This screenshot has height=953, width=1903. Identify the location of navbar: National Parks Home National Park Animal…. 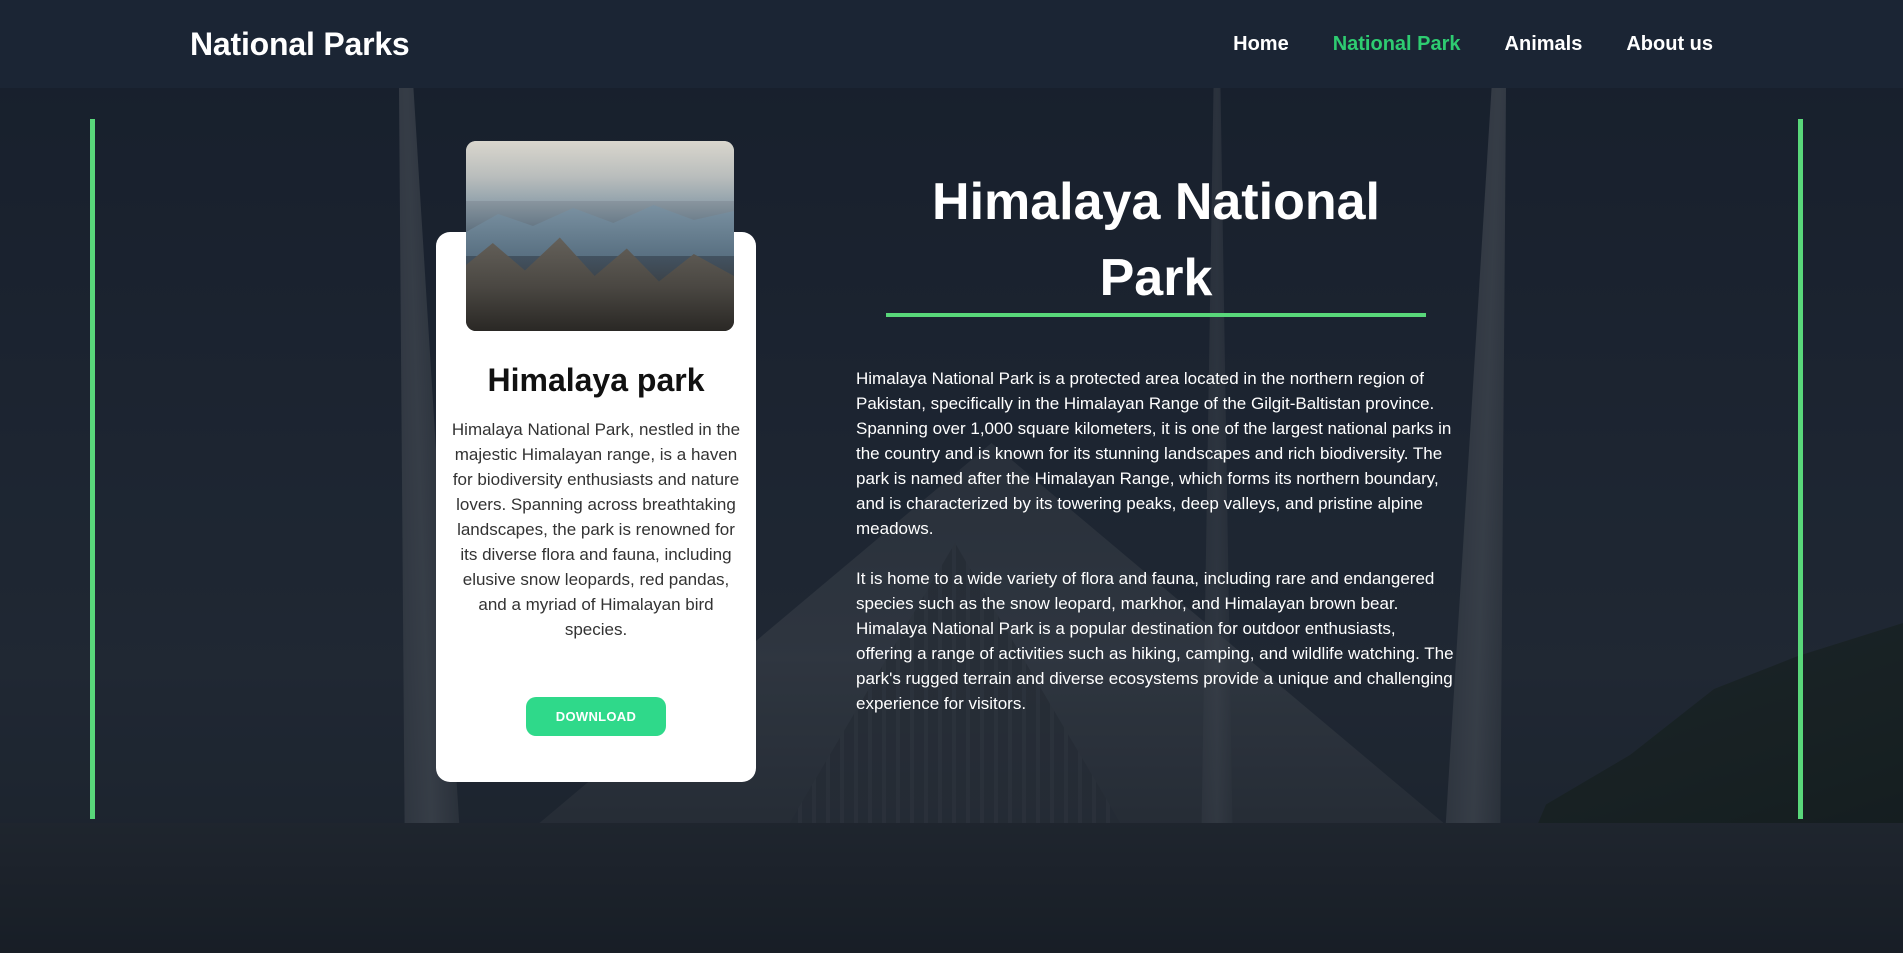
(951, 44).